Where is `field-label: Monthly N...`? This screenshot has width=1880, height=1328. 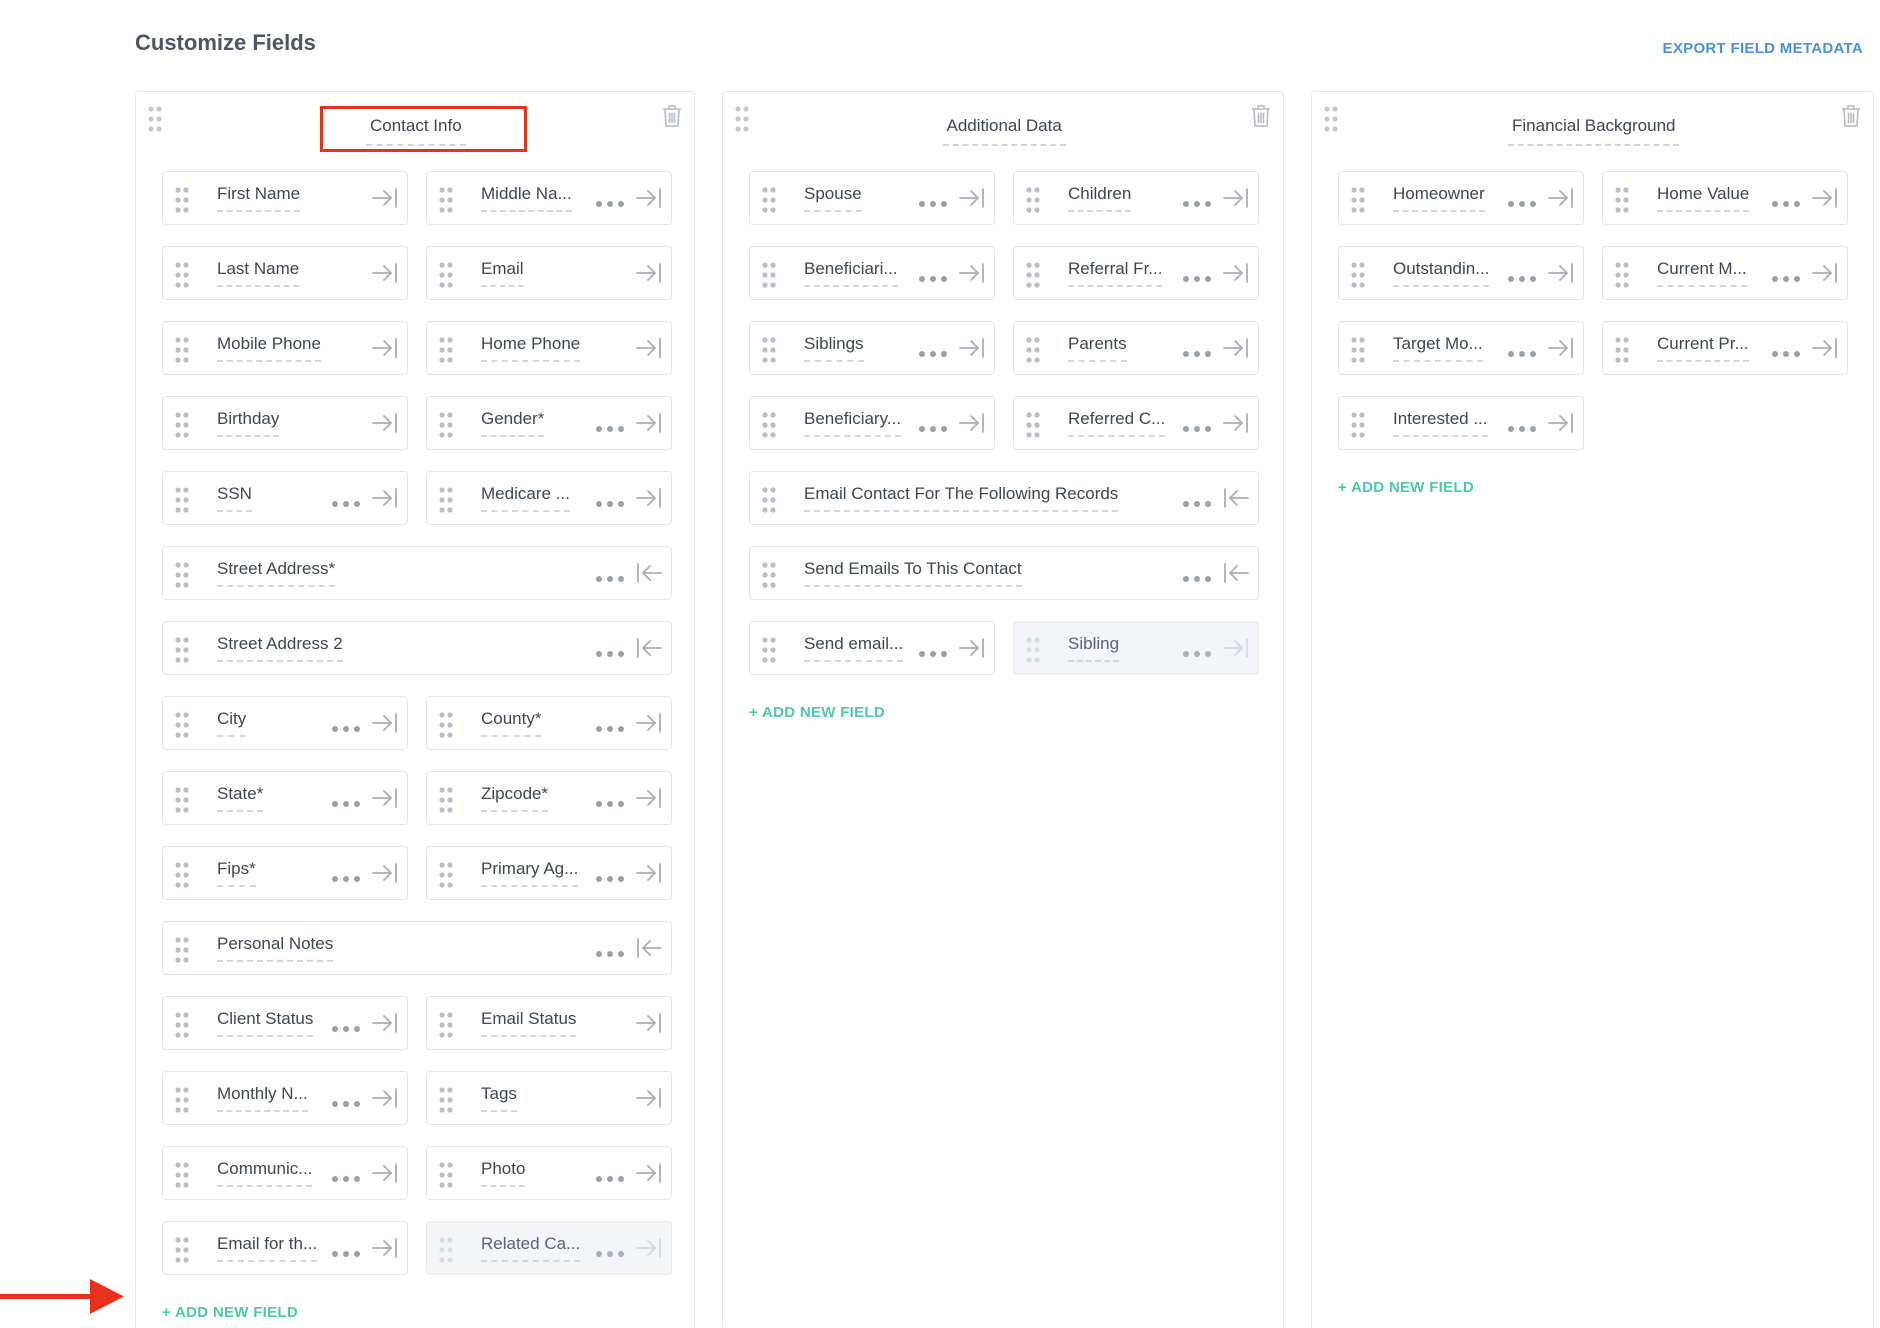 field-label: Monthly N... is located at coordinates (262, 1098).